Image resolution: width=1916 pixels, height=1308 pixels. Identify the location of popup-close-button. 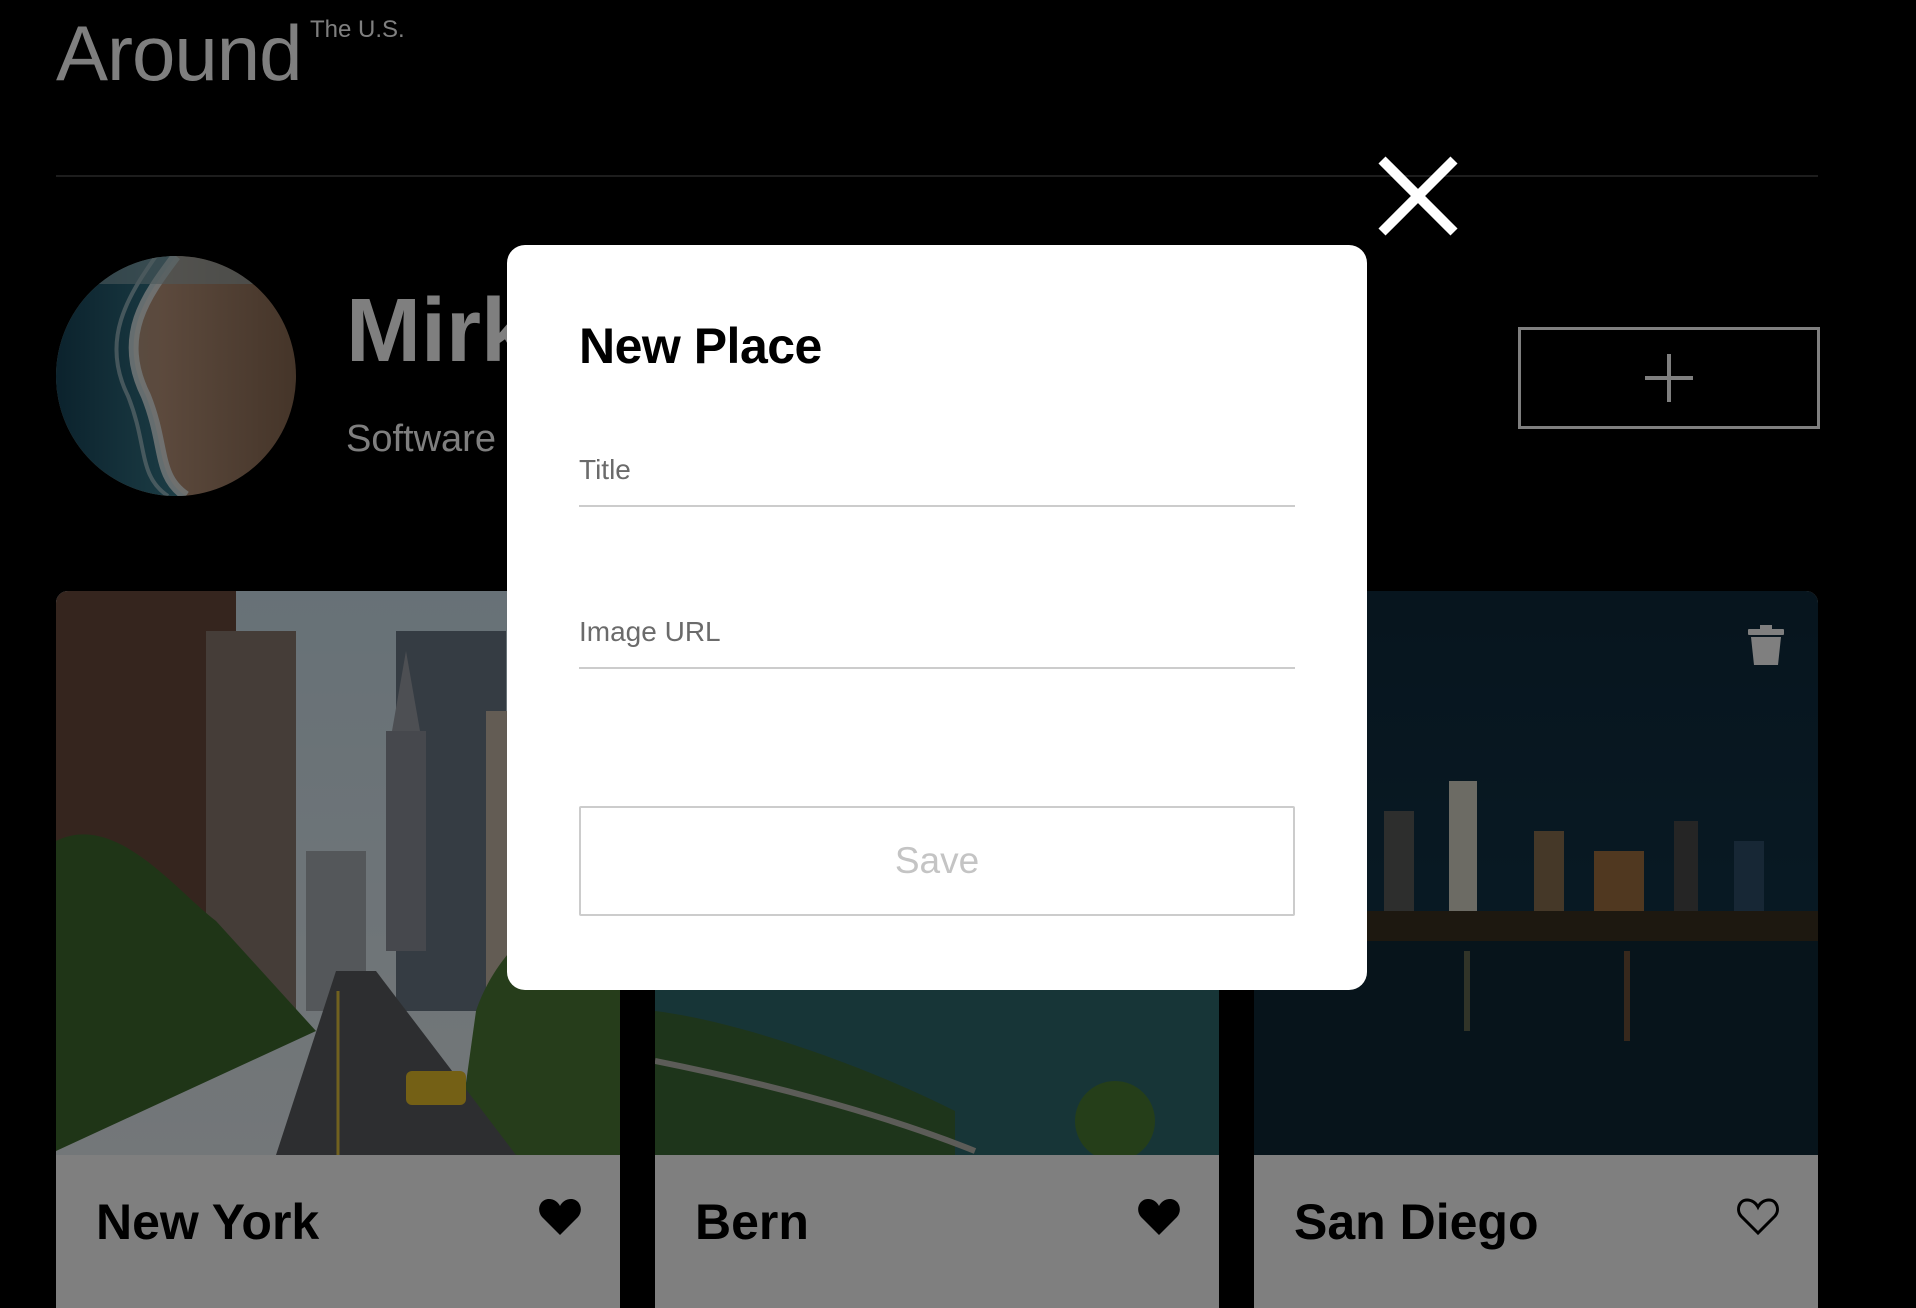
(1418, 196).